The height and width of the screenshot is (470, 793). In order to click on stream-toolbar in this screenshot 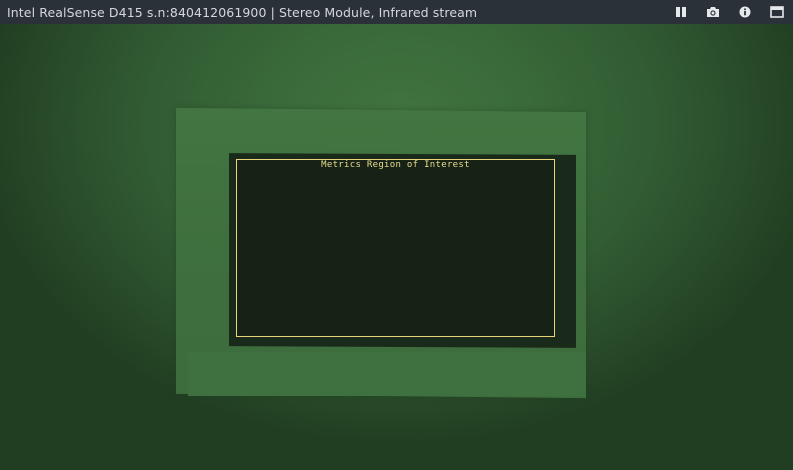, I will do `click(729, 12)`.